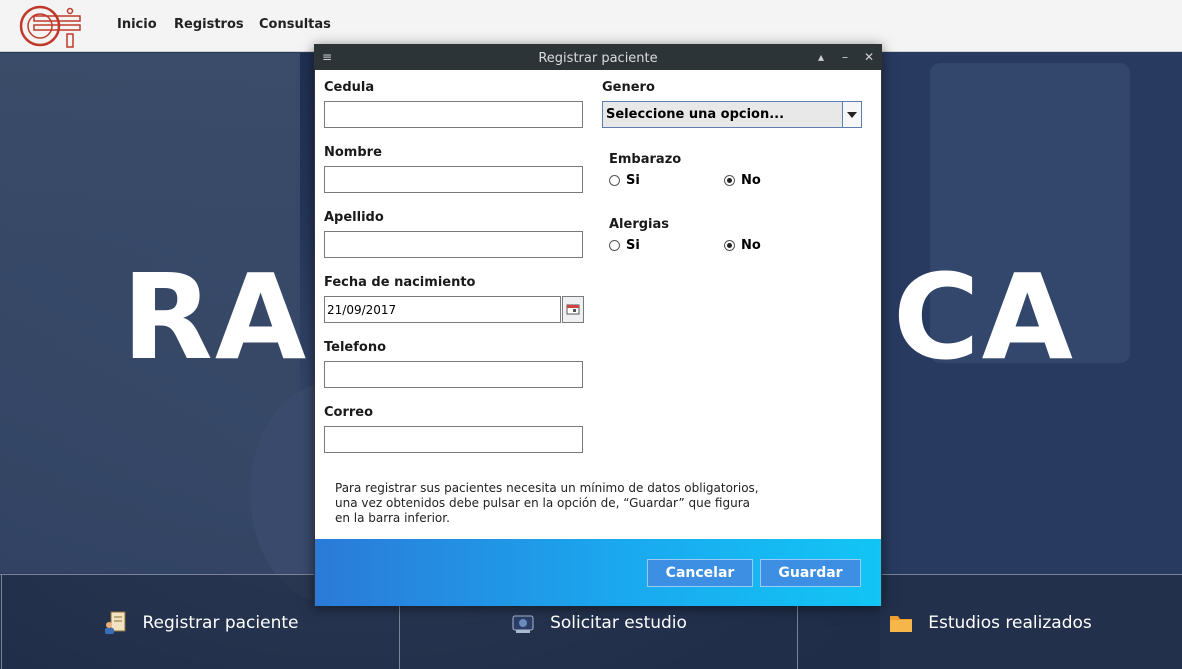 The width and height of the screenshot is (1182, 669). What do you see at coordinates (639, 224) in the screenshot?
I see `alergias-label: Alergias` at bounding box center [639, 224].